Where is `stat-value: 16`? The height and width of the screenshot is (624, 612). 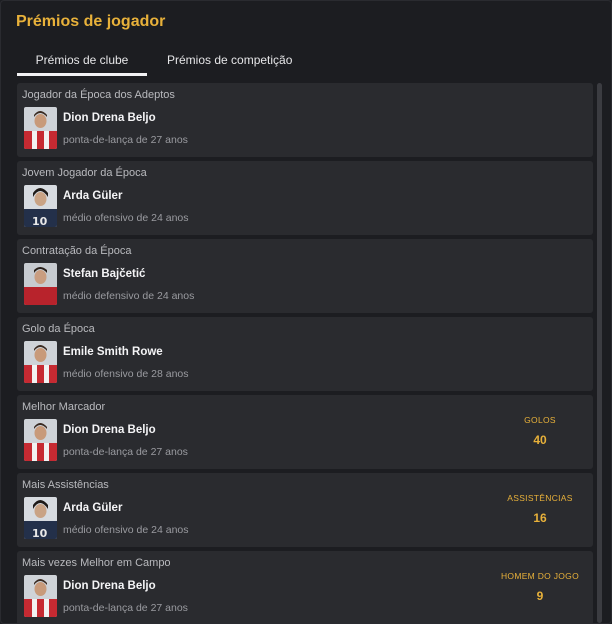 stat-value: 16 is located at coordinates (540, 518).